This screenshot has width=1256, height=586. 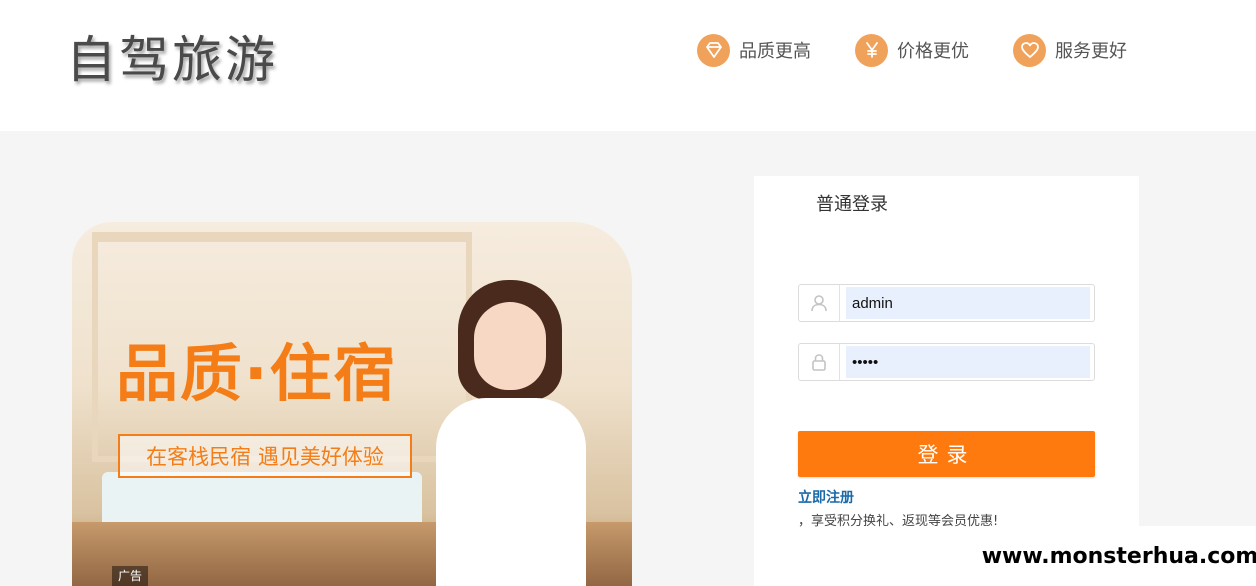 I want to click on feature-price: 价格更优, so click(x=912, y=50).